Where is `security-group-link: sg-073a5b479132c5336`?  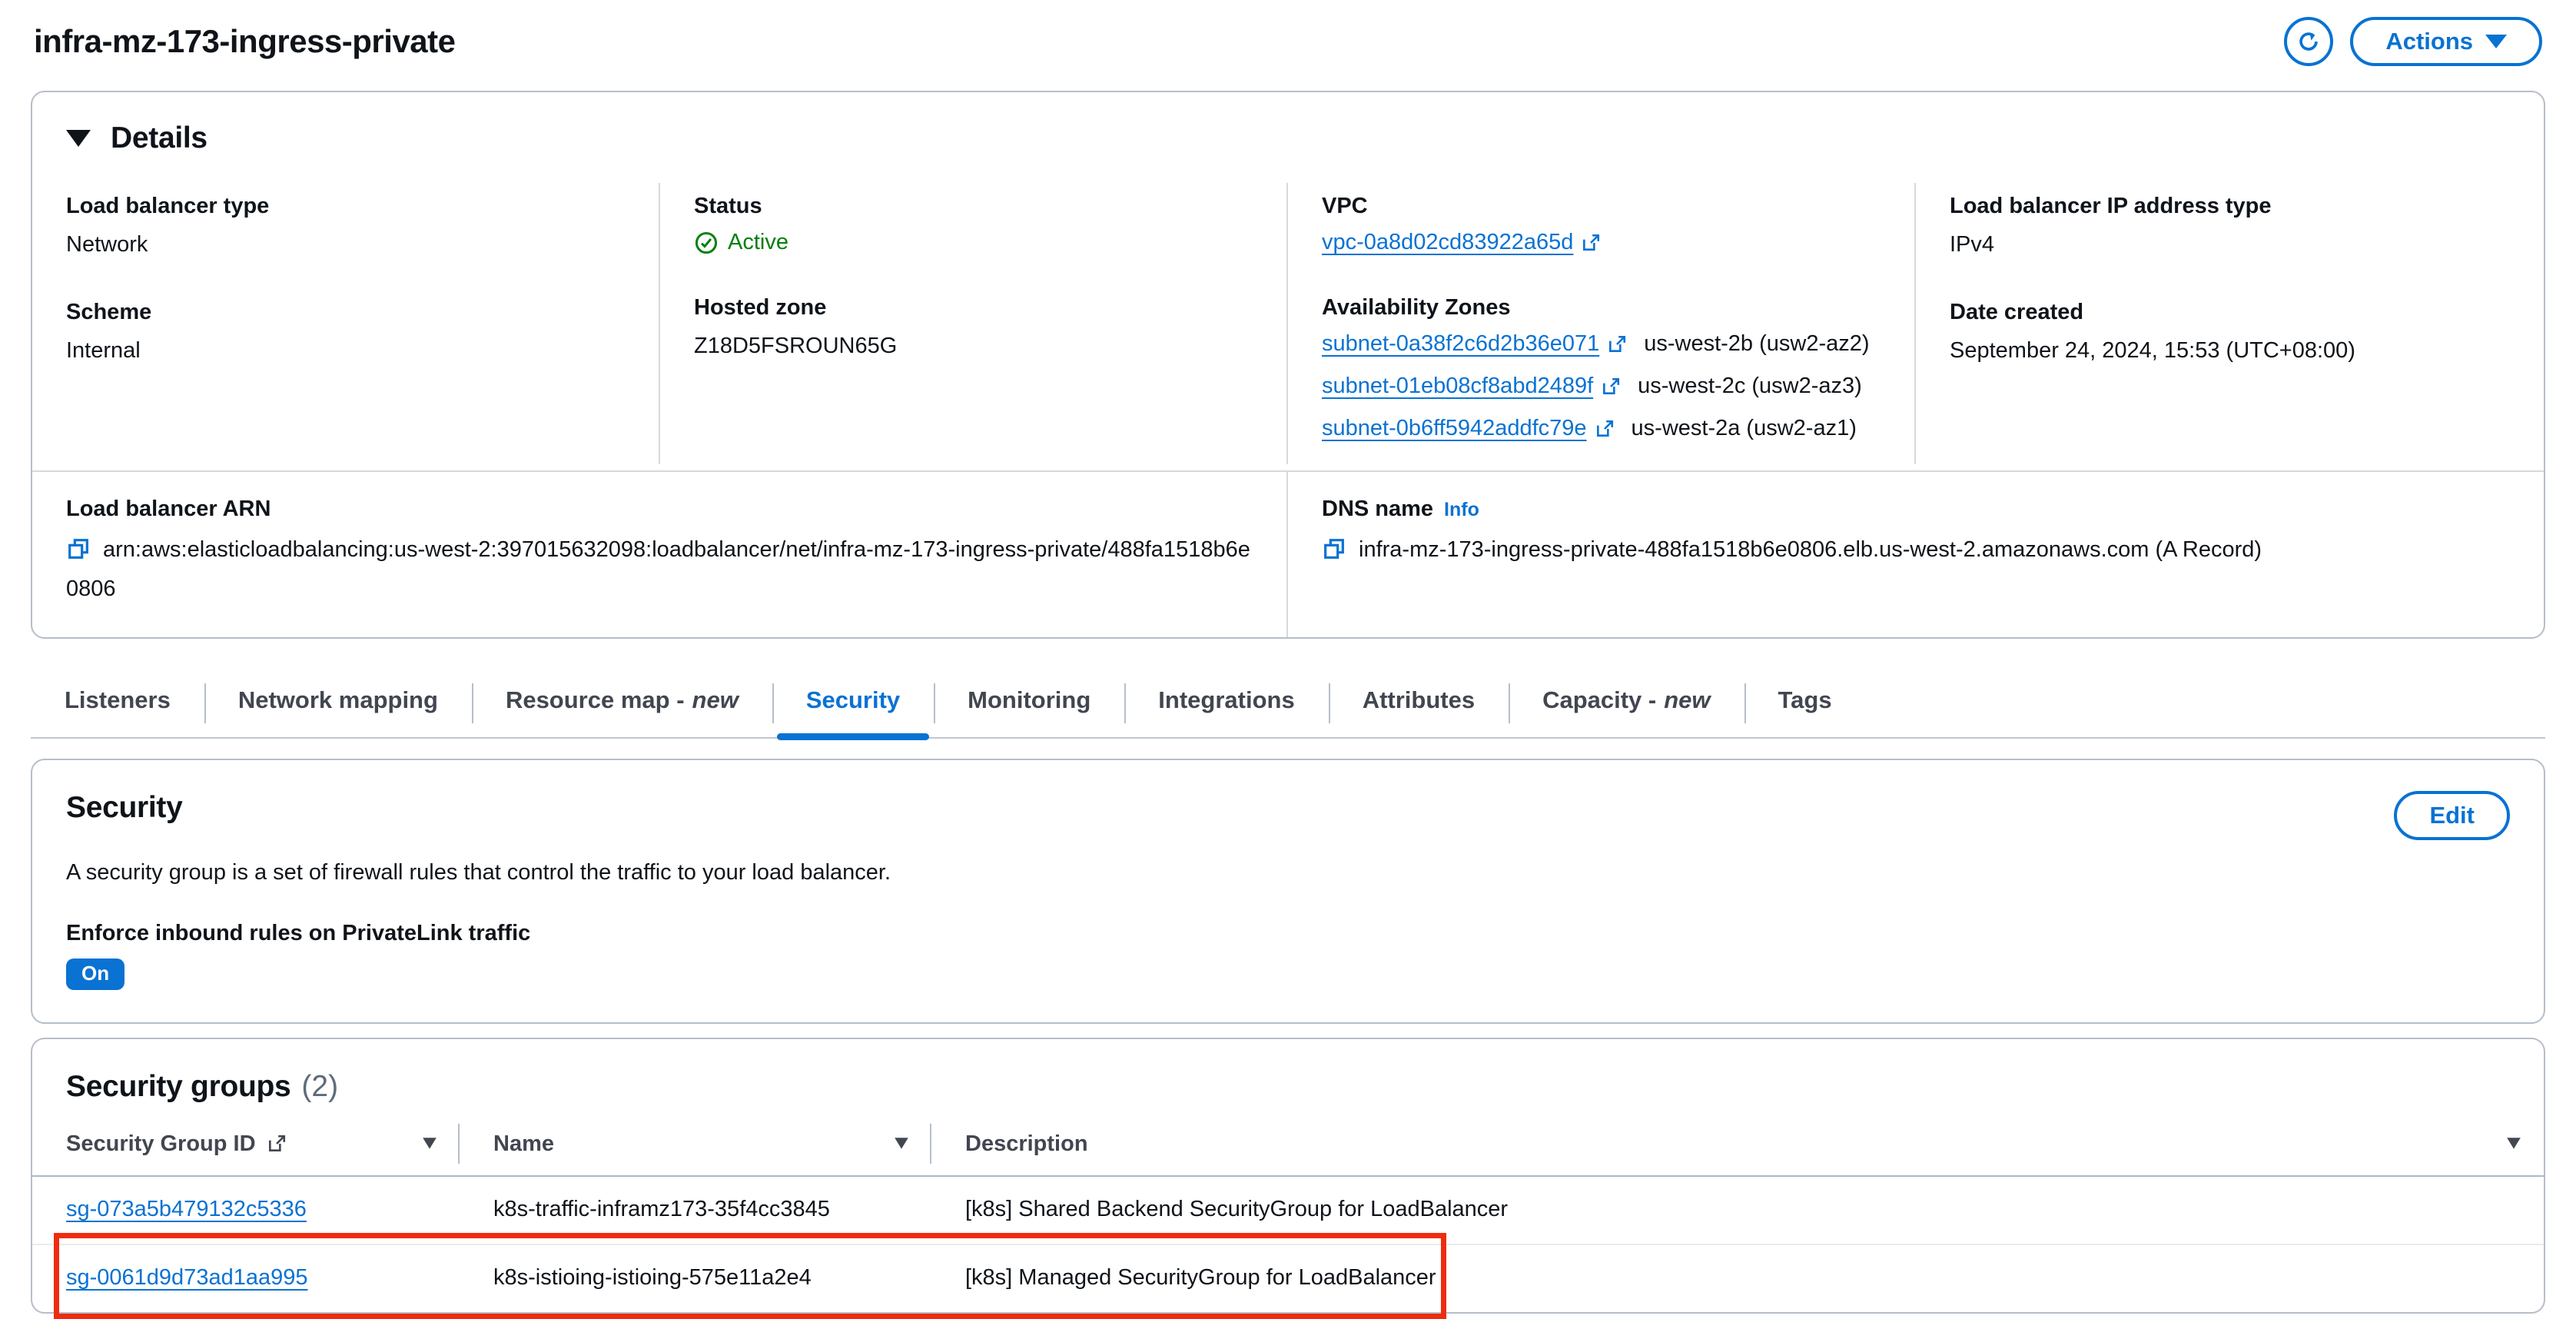 security-group-link: sg-073a5b479132c5336 is located at coordinates (186, 1210).